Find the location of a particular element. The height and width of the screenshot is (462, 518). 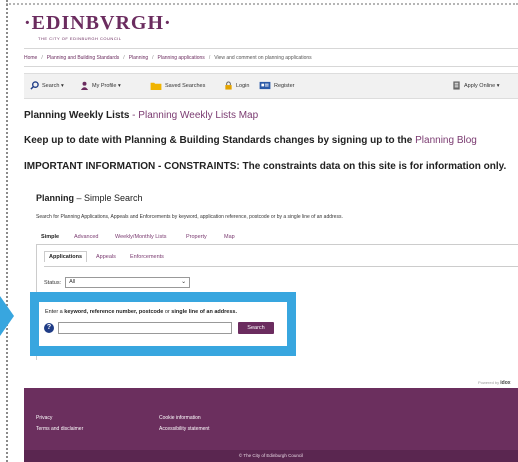

footer-bottom-bar: © The City of Edinburgh Council is located at coordinates (271, 456).